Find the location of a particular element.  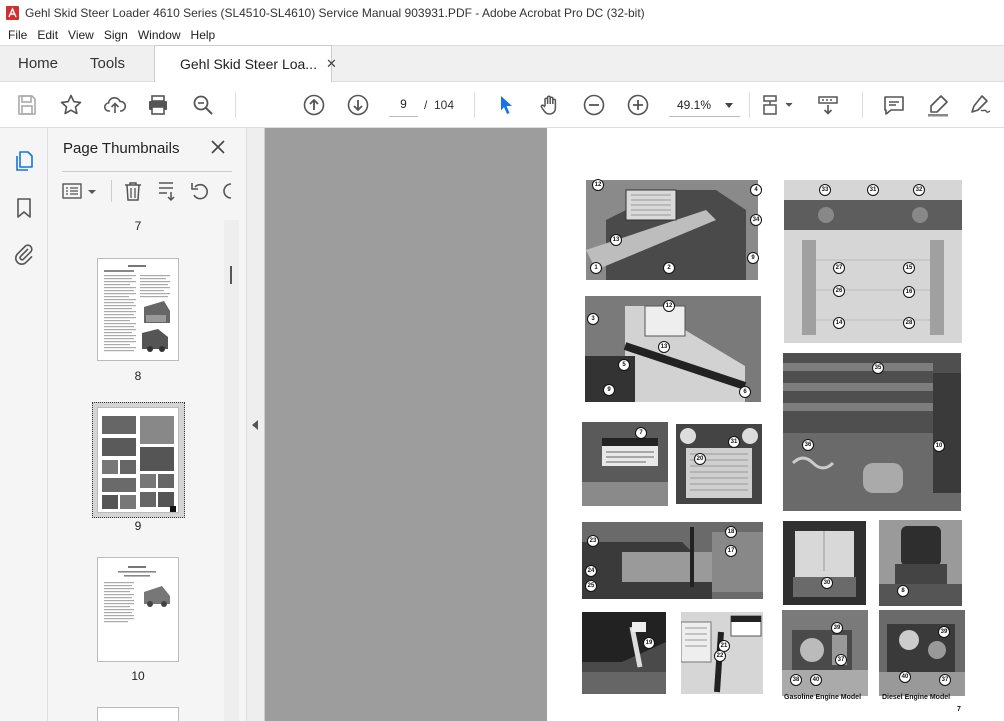

callout-marker: 30 is located at coordinates (827, 583).